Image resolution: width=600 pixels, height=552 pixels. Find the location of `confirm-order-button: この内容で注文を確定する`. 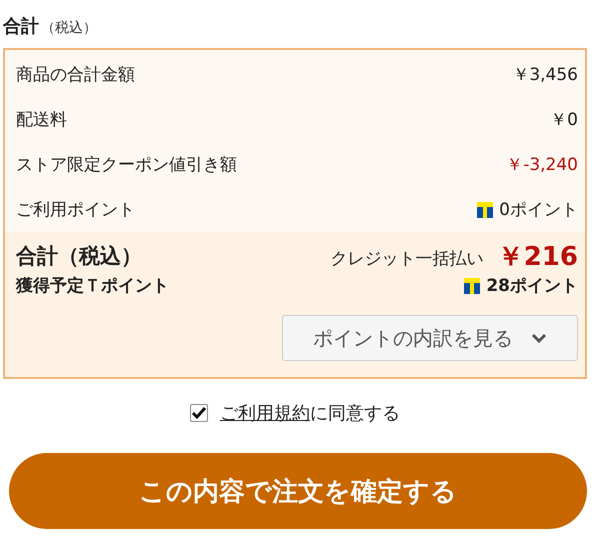

confirm-order-button: この内容で注文を確定する is located at coordinates (298, 491).